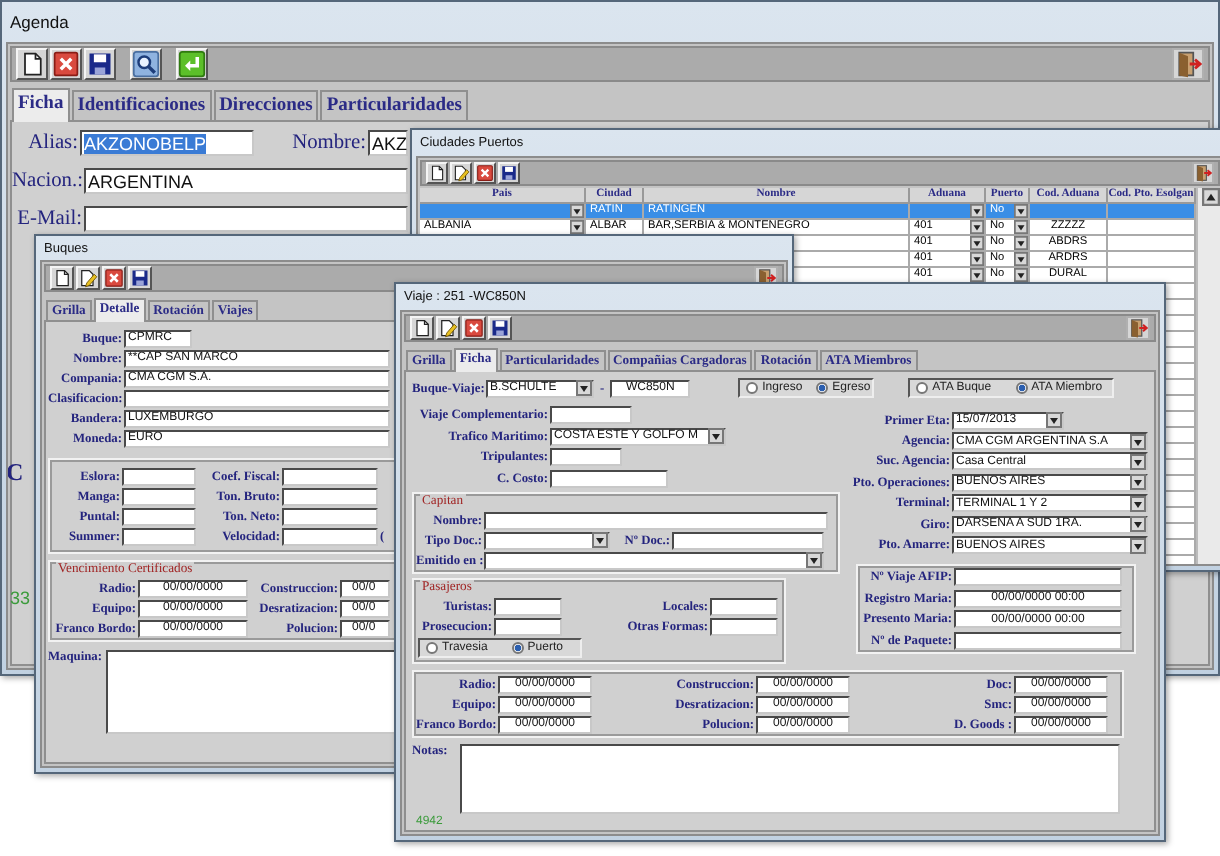  I want to click on field-label: Nacion.:, so click(48, 181).